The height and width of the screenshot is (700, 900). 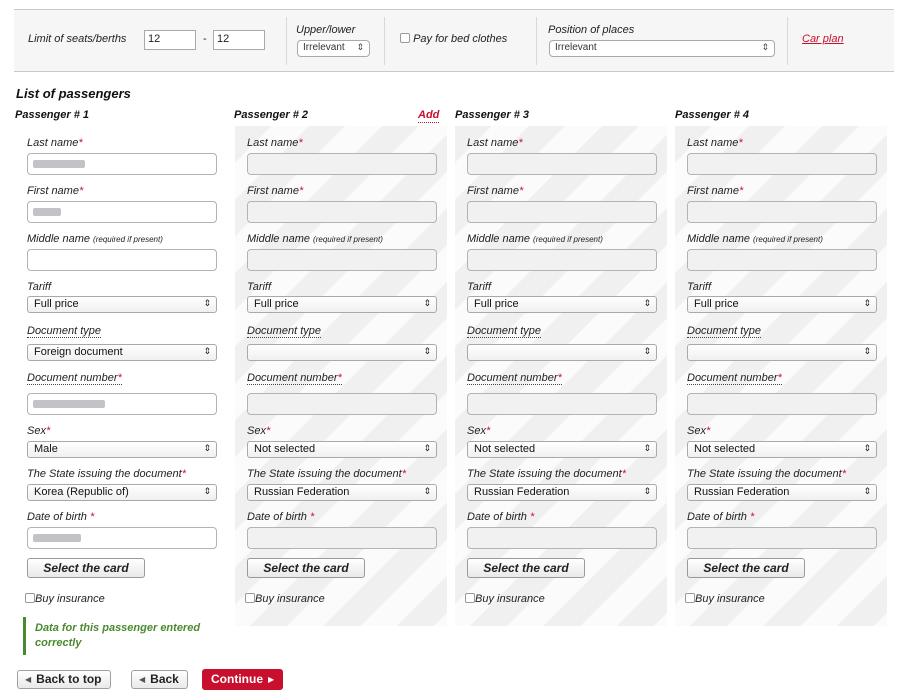 What do you see at coordinates (122, 449) in the screenshot?
I see `sex-select: Male ⇕` at bounding box center [122, 449].